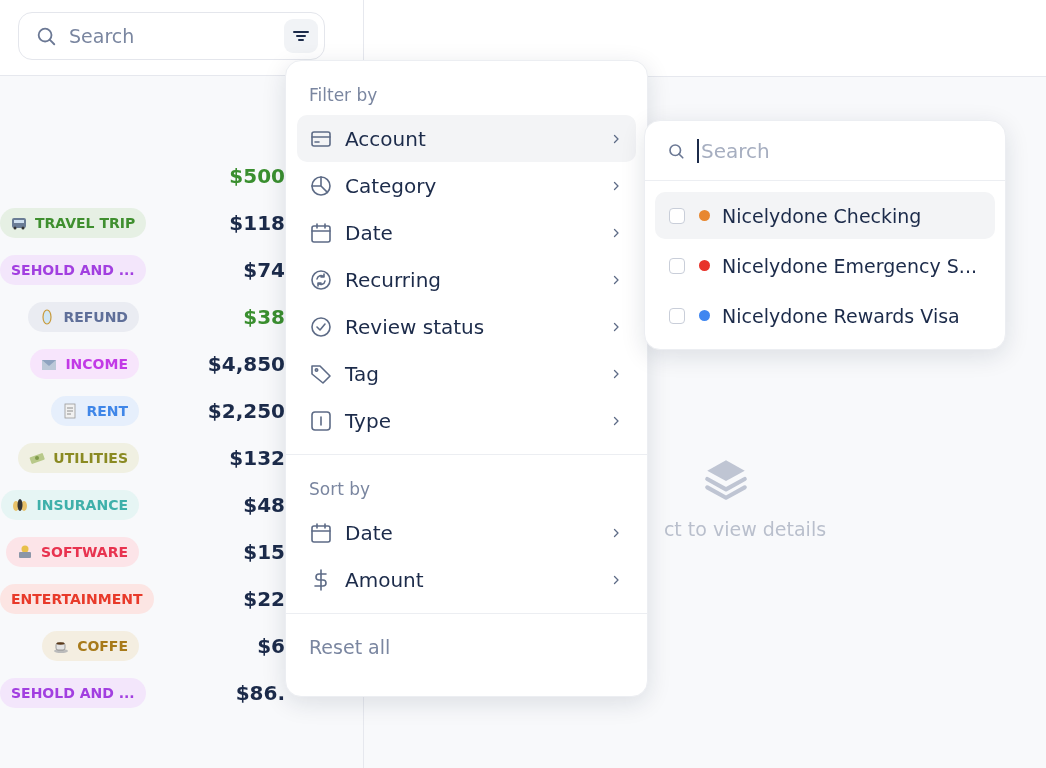 Image resolution: width=1046 pixels, height=768 pixels. What do you see at coordinates (340, 489) in the screenshot?
I see `section-title: Sort by` at bounding box center [340, 489].